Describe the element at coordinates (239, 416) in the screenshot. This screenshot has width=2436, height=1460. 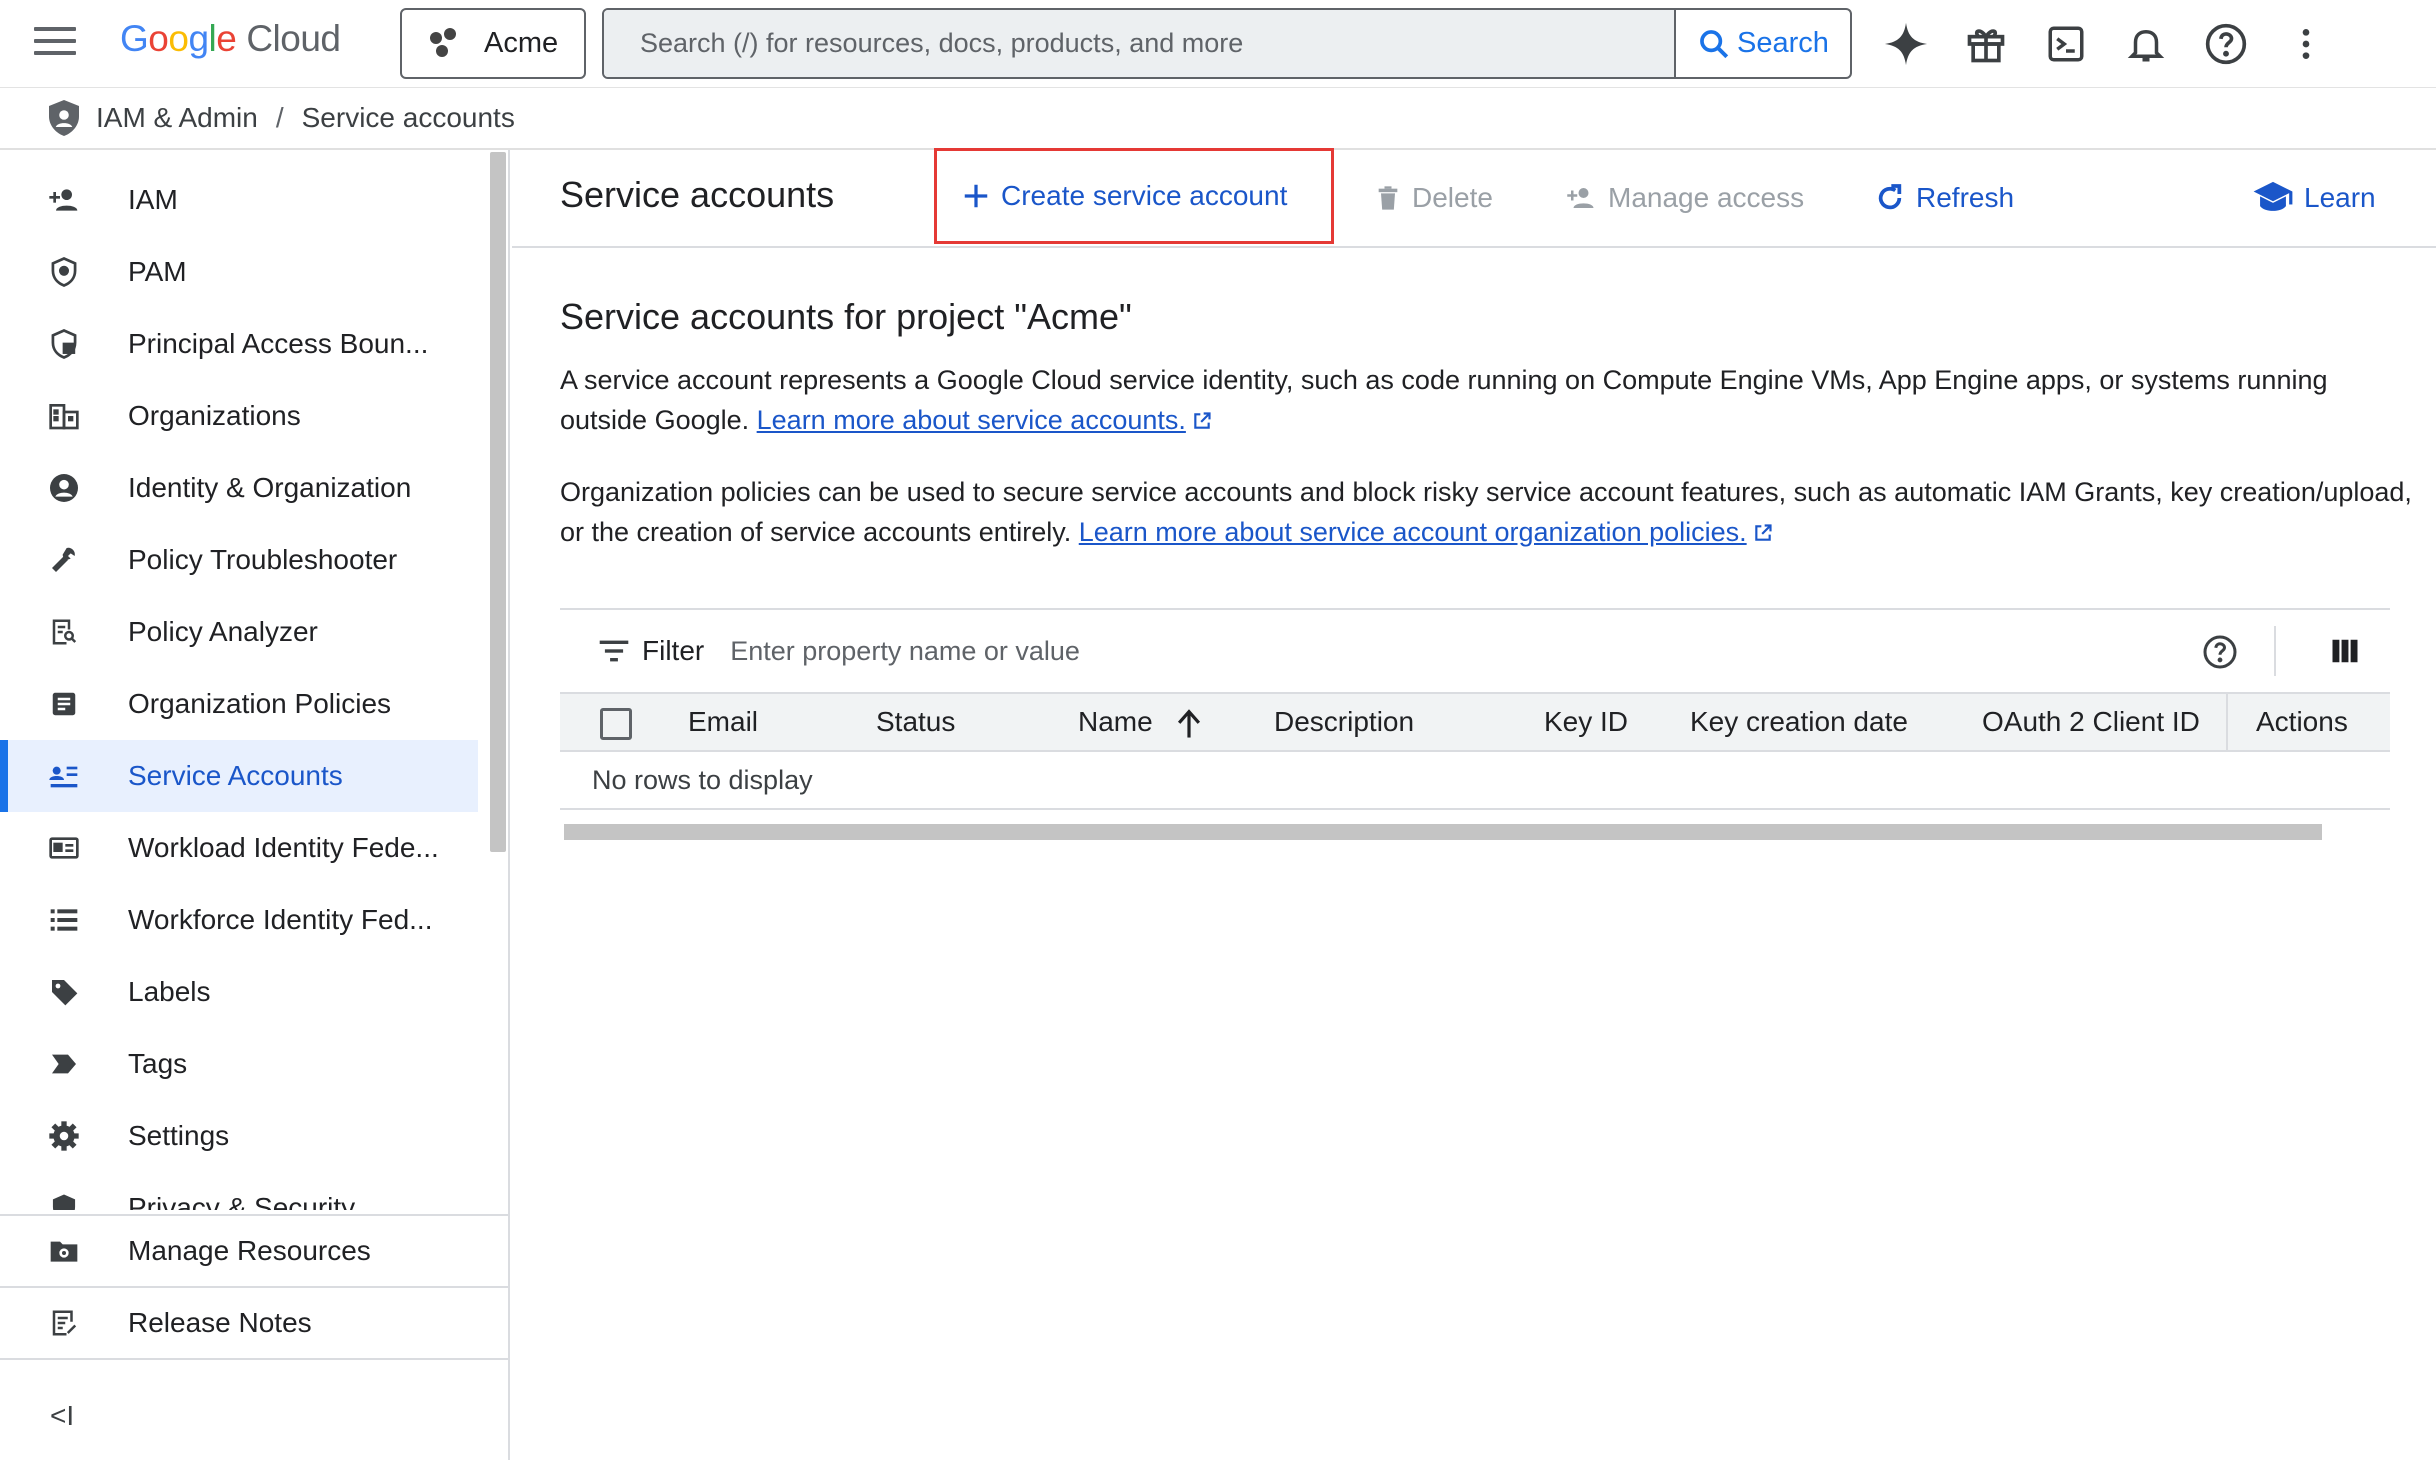
I see `sidebar-item-organizations: Organizations` at that location.